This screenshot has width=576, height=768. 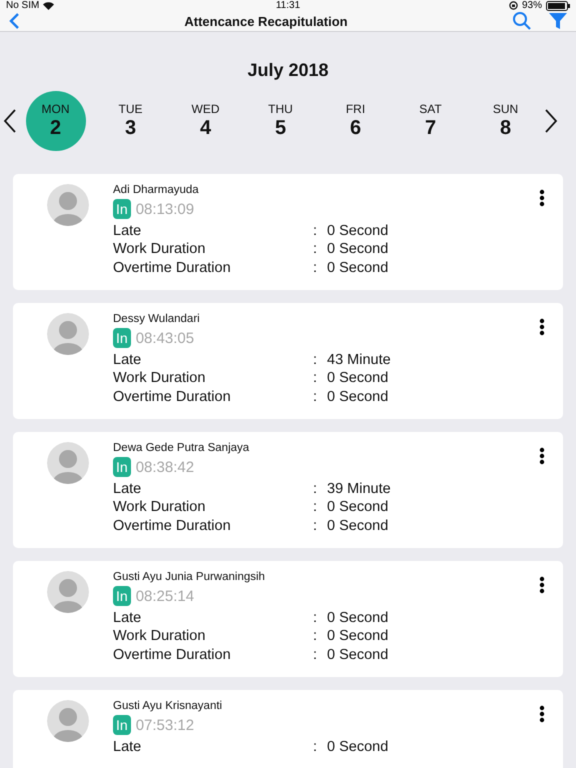 What do you see at coordinates (165, 467) in the screenshot?
I see `check-in-time: 08:38:42` at bounding box center [165, 467].